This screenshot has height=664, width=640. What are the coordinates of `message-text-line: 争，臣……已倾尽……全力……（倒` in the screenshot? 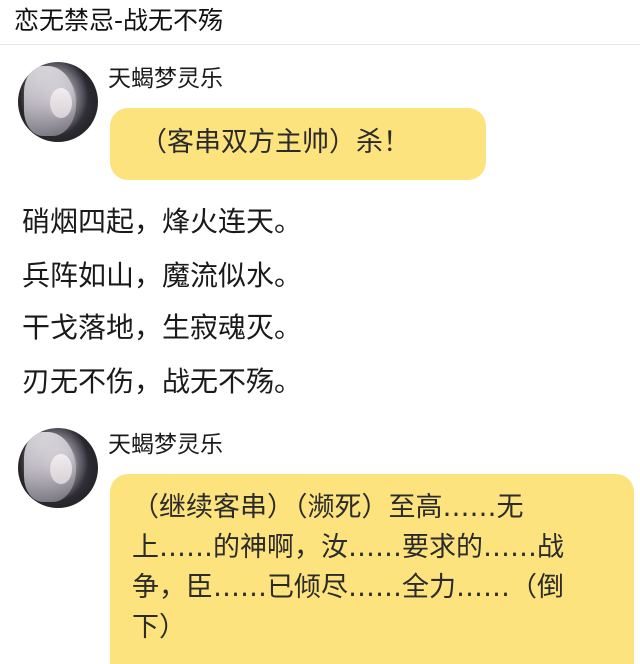 It's located at (348, 587).